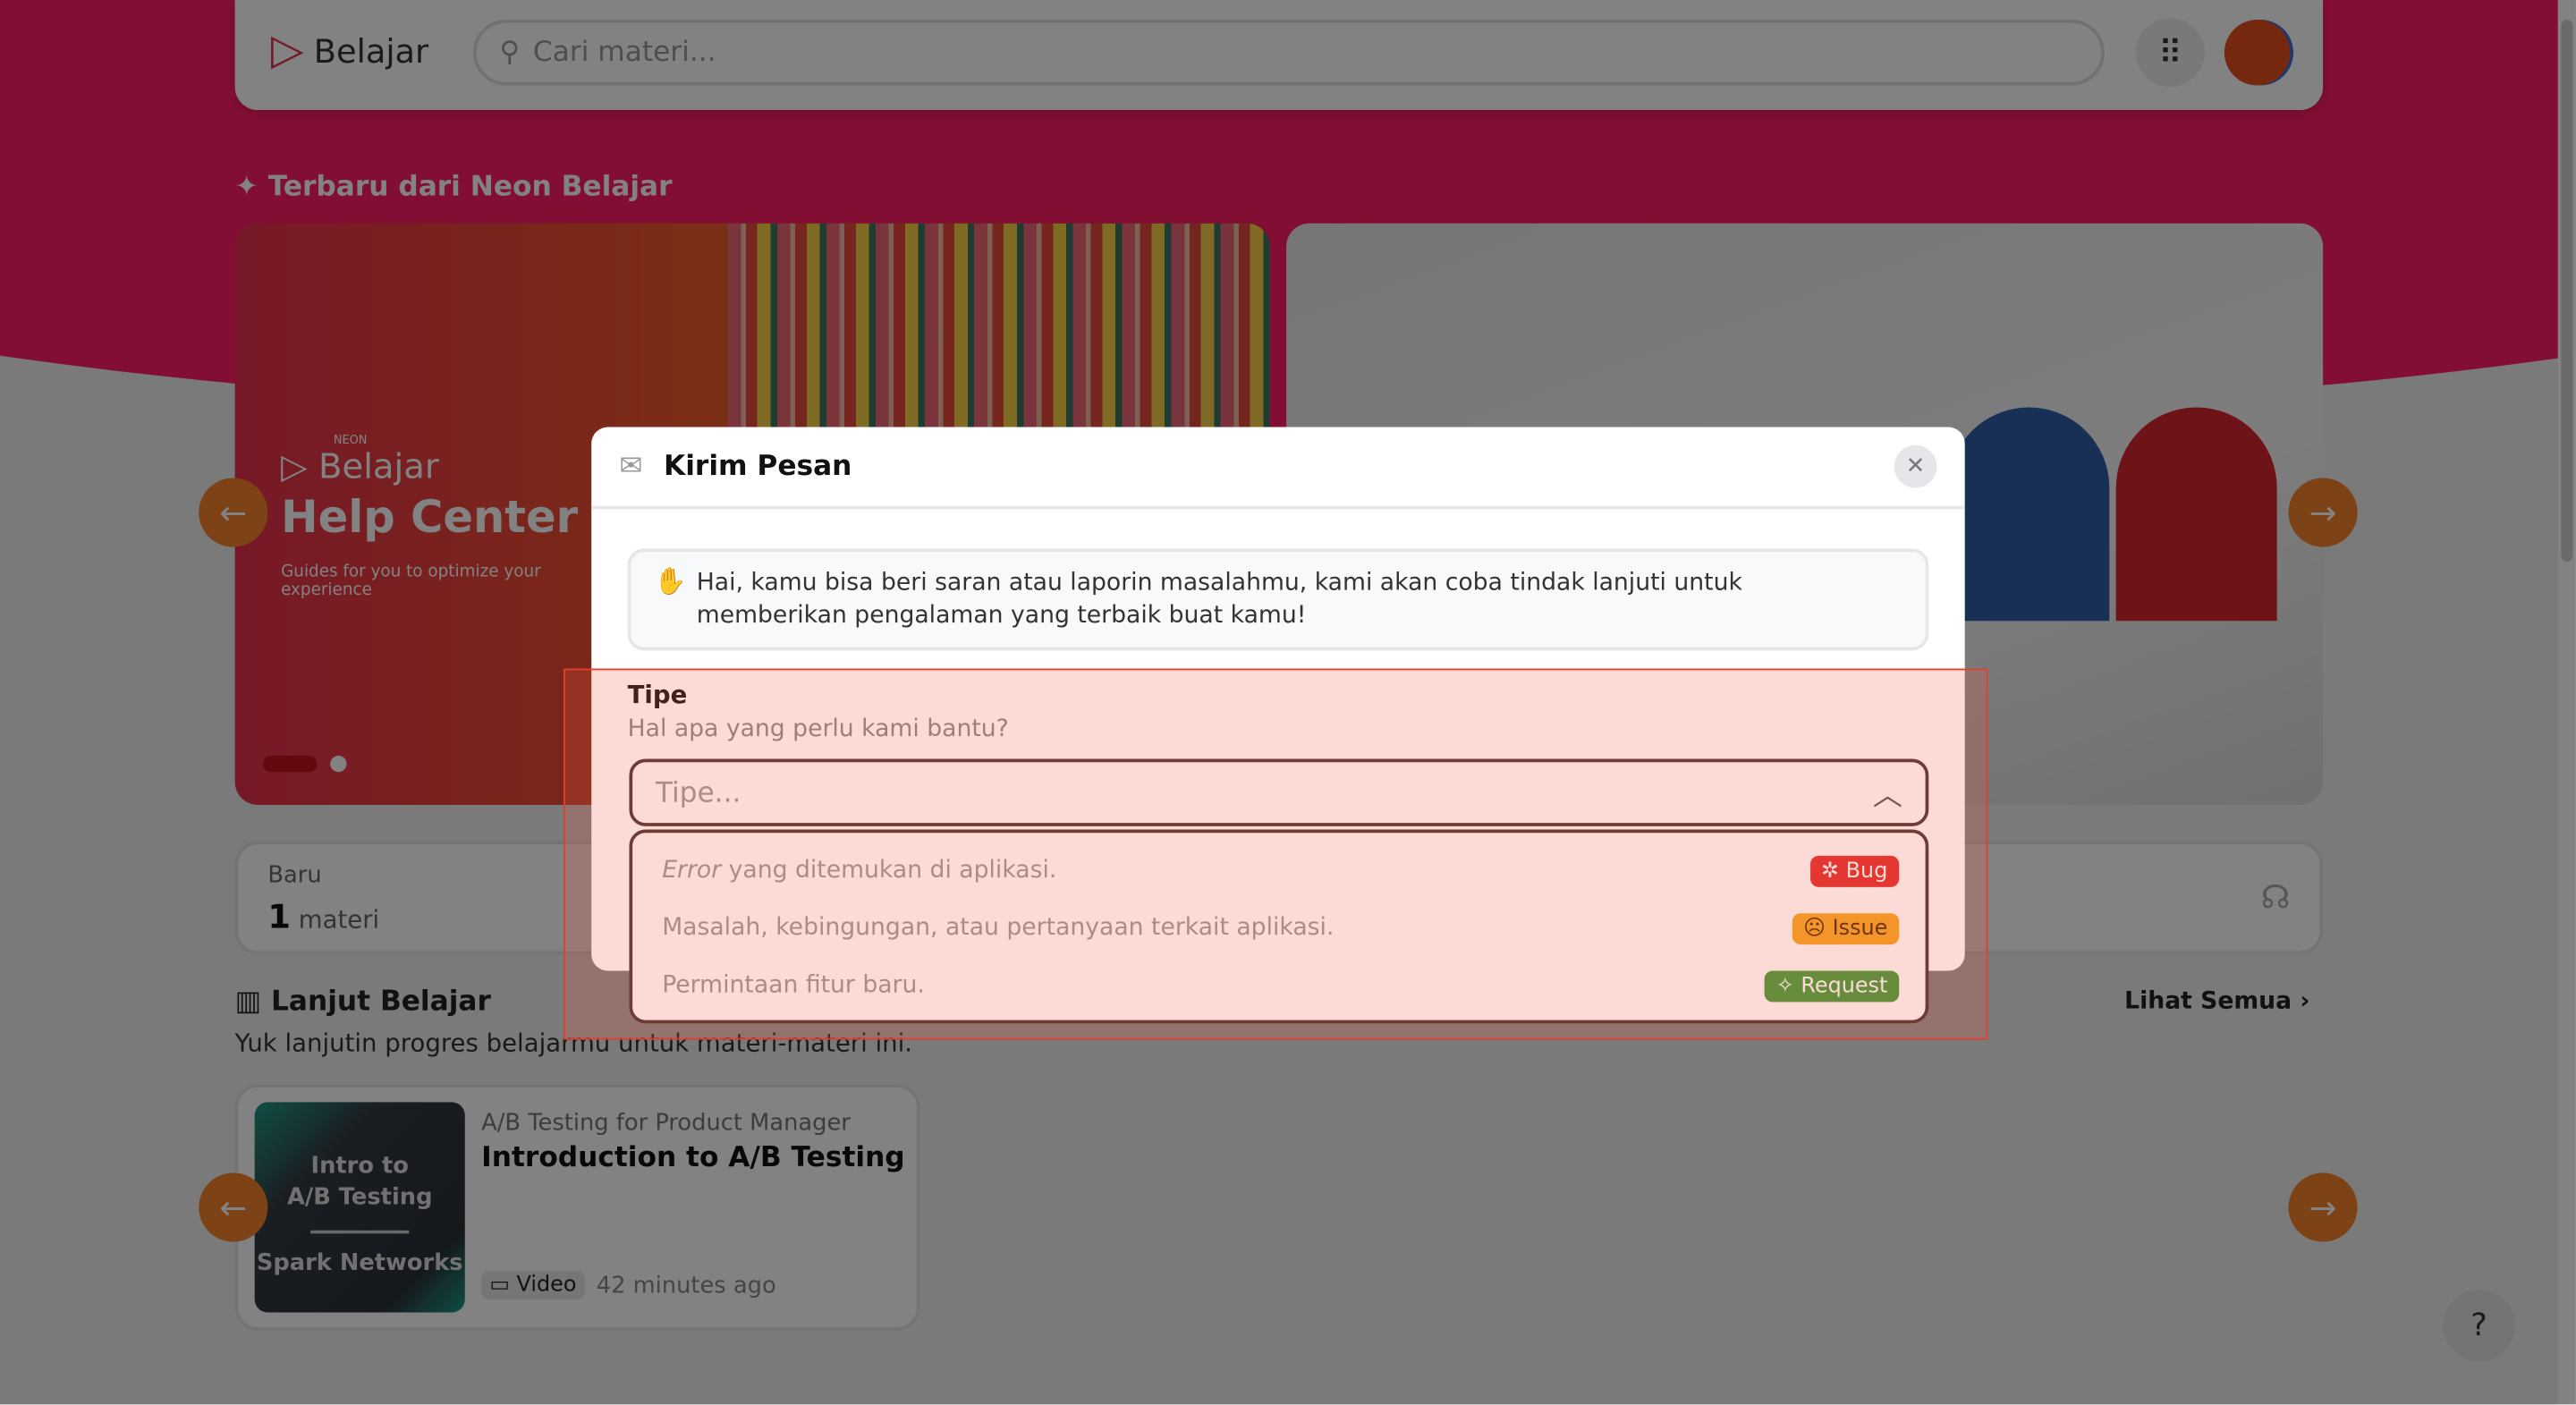 The height and width of the screenshot is (1405, 2576). What do you see at coordinates (758, 467) in the screenshot?
I see `modal-title: Kirim Pesan` at bounding box center [758, 467].